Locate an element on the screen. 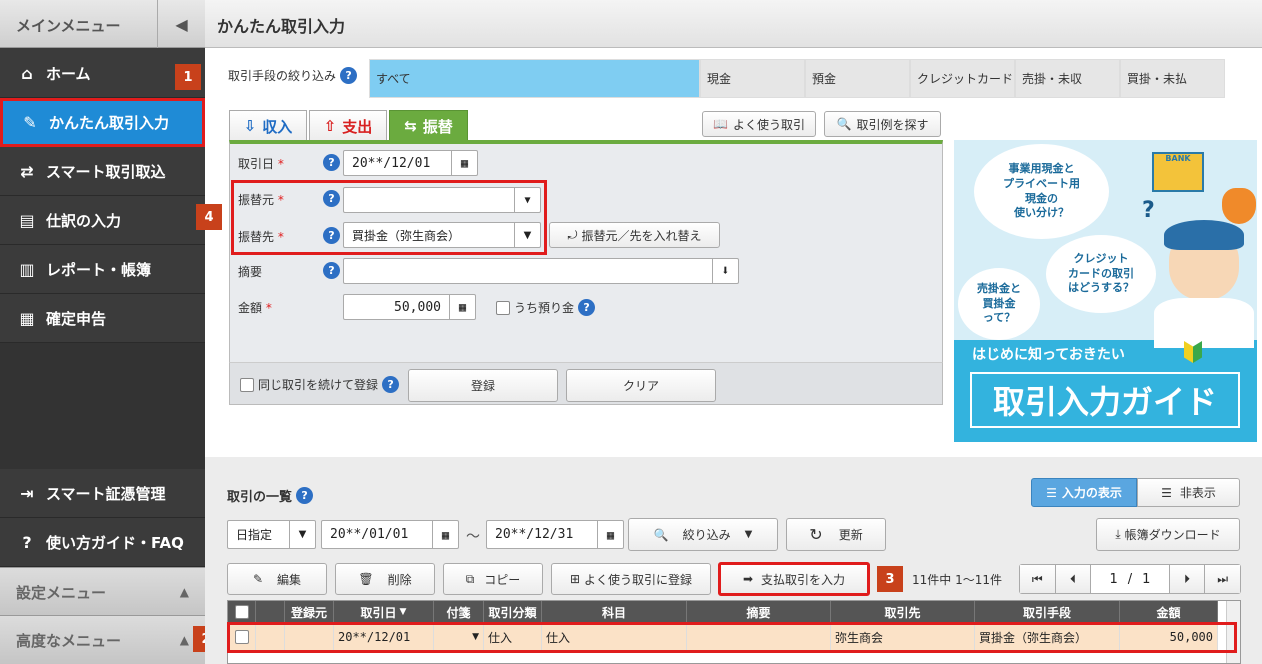 The height and width of the screenshot is (664, 1262). payment-entry-button: ➡ 支払取引を入力 is located at coordinates (794, 579).